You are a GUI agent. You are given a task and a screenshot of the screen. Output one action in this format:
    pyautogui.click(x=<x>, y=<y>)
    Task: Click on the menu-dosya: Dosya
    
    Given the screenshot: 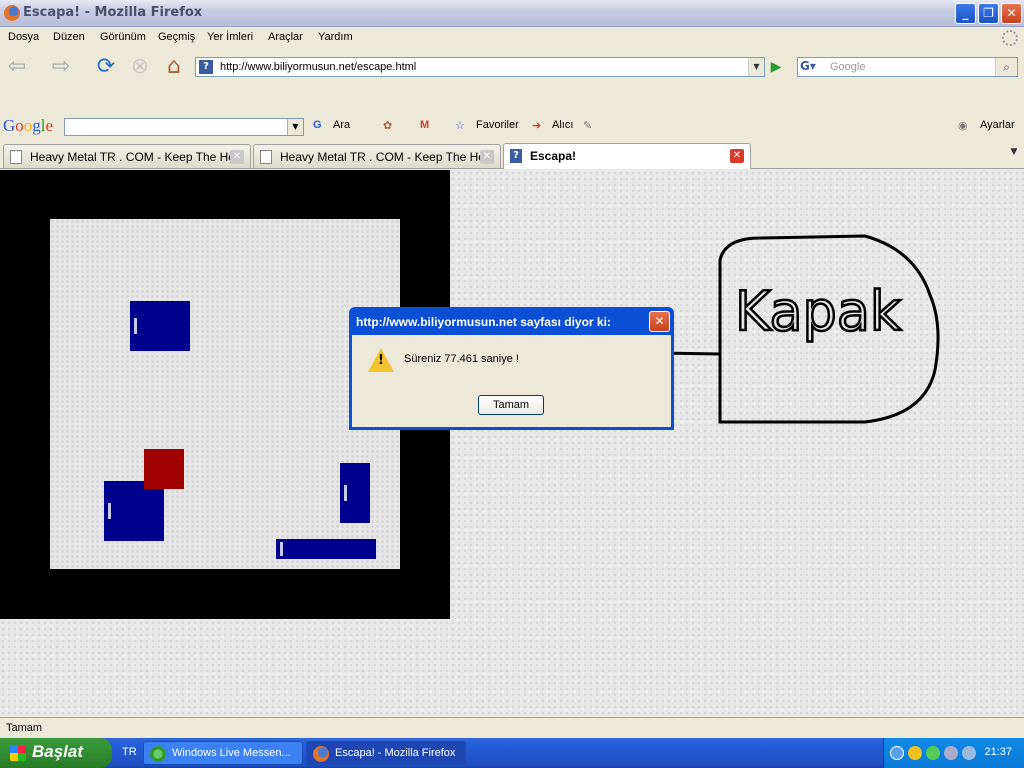 What is the action you would take?
    pyautogui.click(x=23, y=37)
    